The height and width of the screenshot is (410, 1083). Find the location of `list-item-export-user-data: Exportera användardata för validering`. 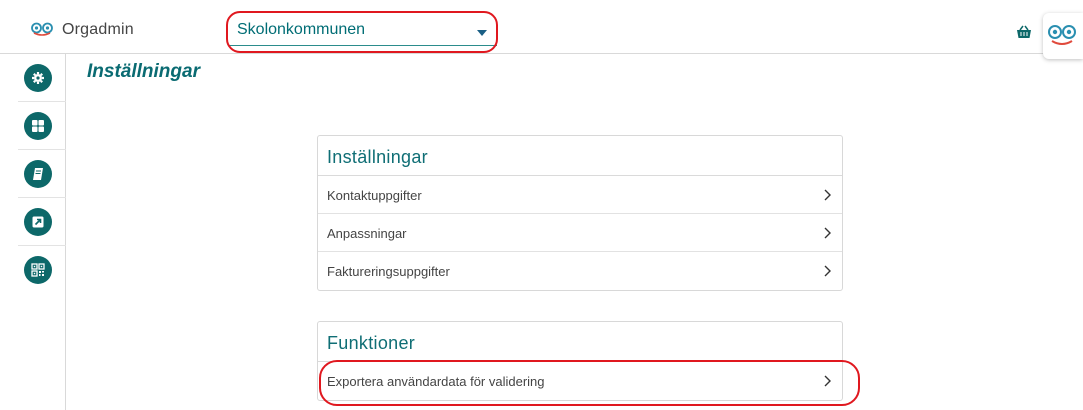

list-item-export-user-data: Exportera användardata för validering is located at coordinates (580, 381).